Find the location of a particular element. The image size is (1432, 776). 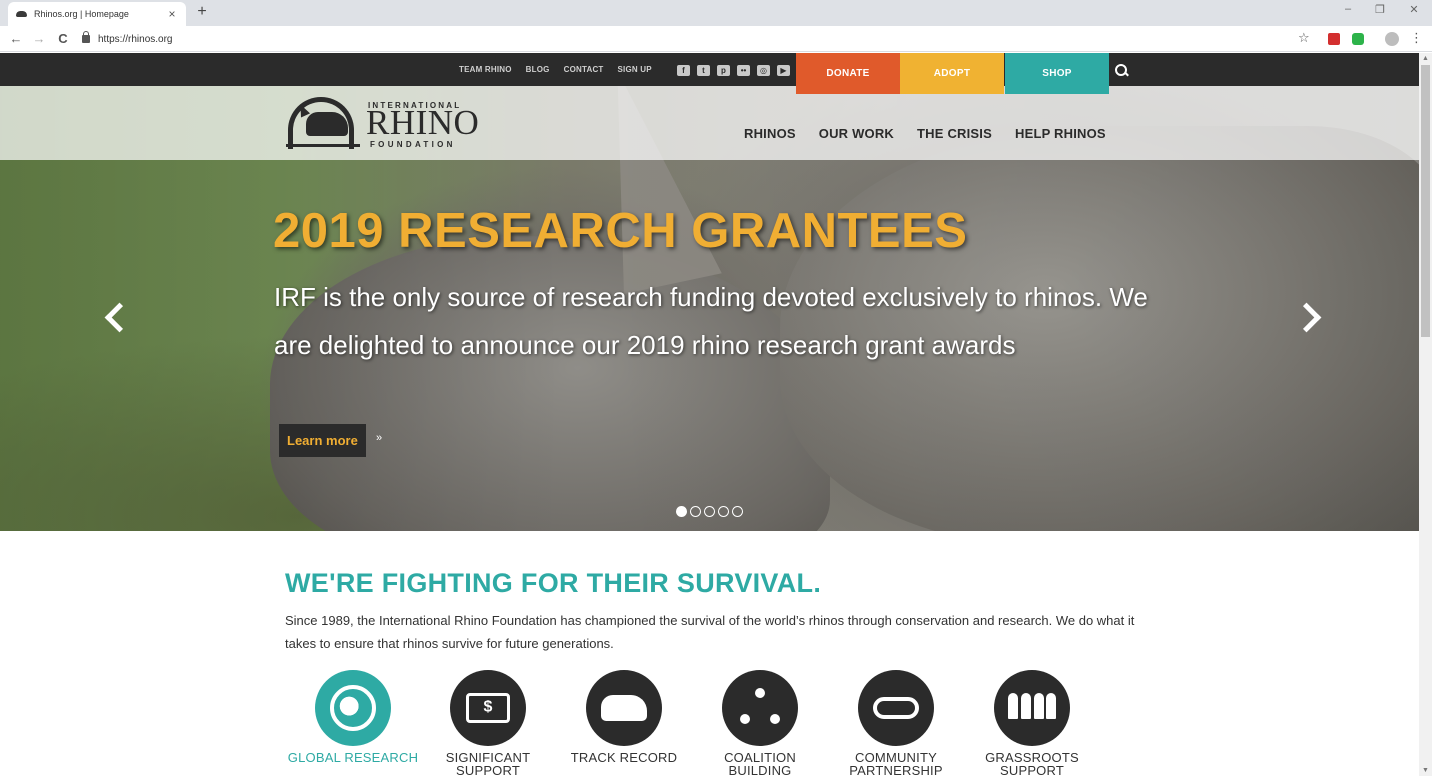

instagram-icon: ◎ is located at coordinates (763, 70).